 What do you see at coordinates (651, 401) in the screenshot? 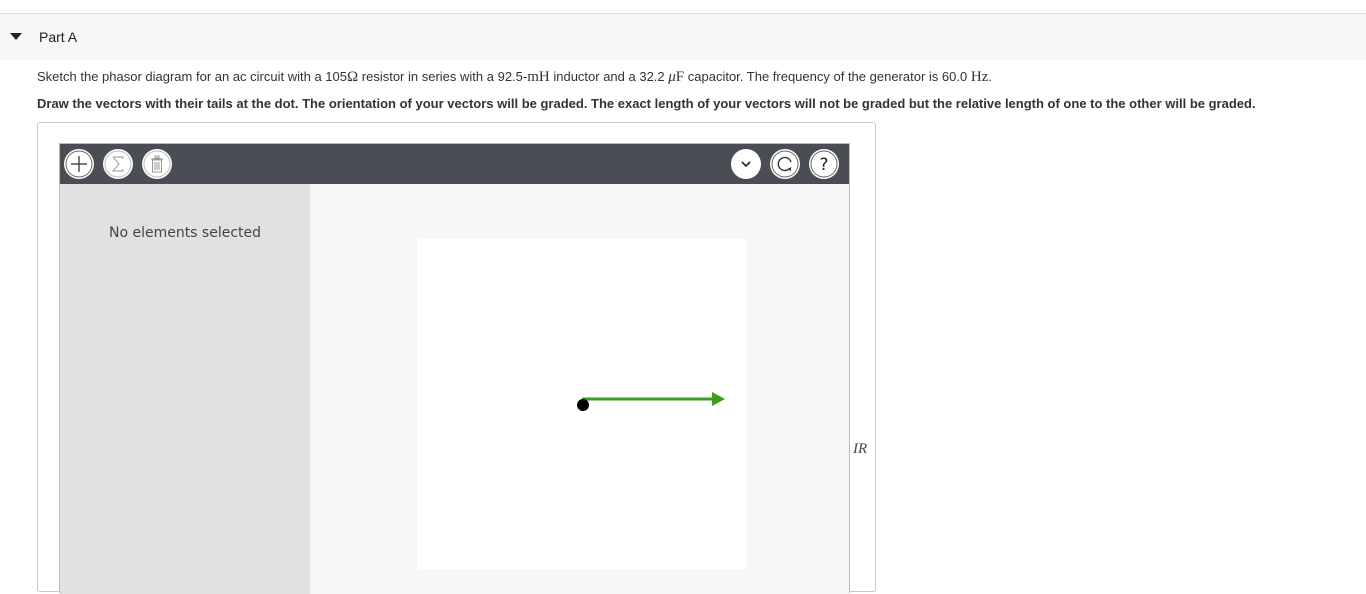
I see `vector-drawing-svg` at bounding box center [651, 401].